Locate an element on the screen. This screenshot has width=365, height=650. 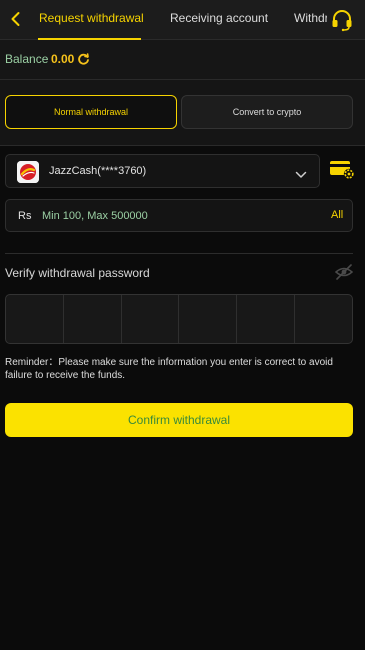
withdrawal-method-section: Normal withdrawal Convert to crypto is located at coordinates (182, 113).